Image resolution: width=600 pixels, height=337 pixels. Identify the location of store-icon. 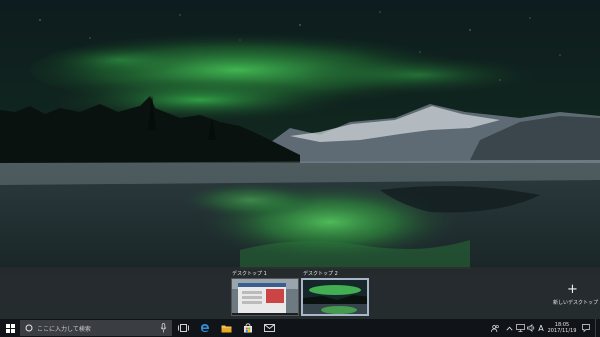
(247, 328).